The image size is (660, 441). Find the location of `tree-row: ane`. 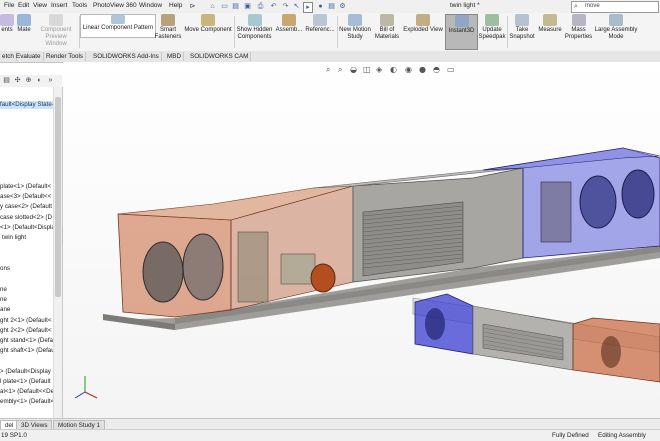

tree-row: ane is located at coordinates (5, 310).